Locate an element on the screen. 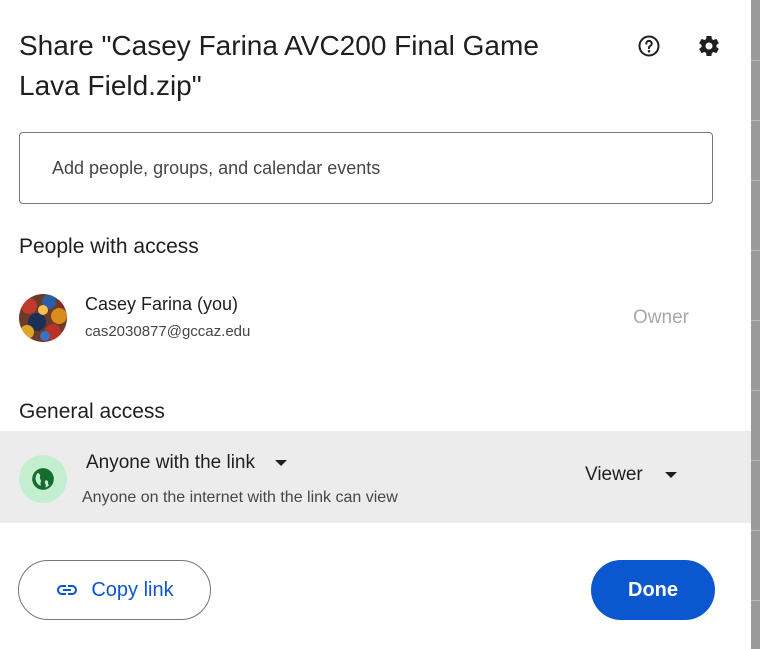  gear-icon is located at coordinates (709, 45).